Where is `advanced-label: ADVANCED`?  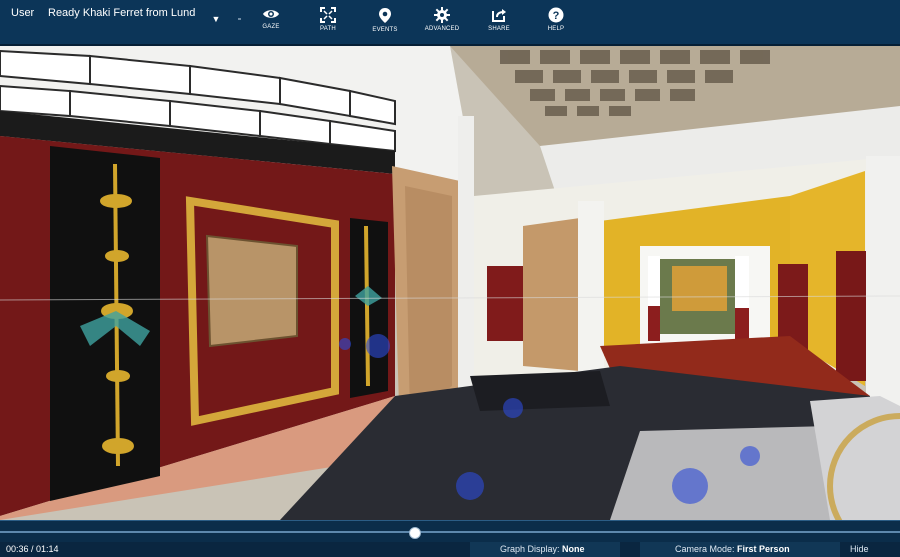
advanced-label: ADVANCED is located at coordinates (442, 29).